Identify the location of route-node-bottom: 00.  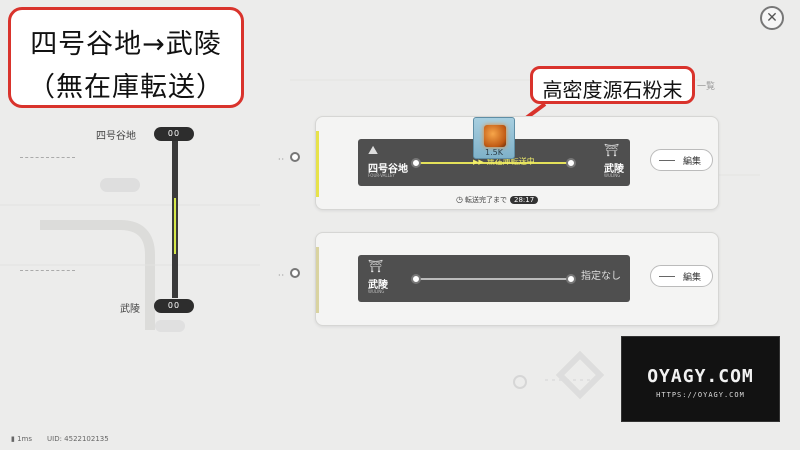
(174, 306).